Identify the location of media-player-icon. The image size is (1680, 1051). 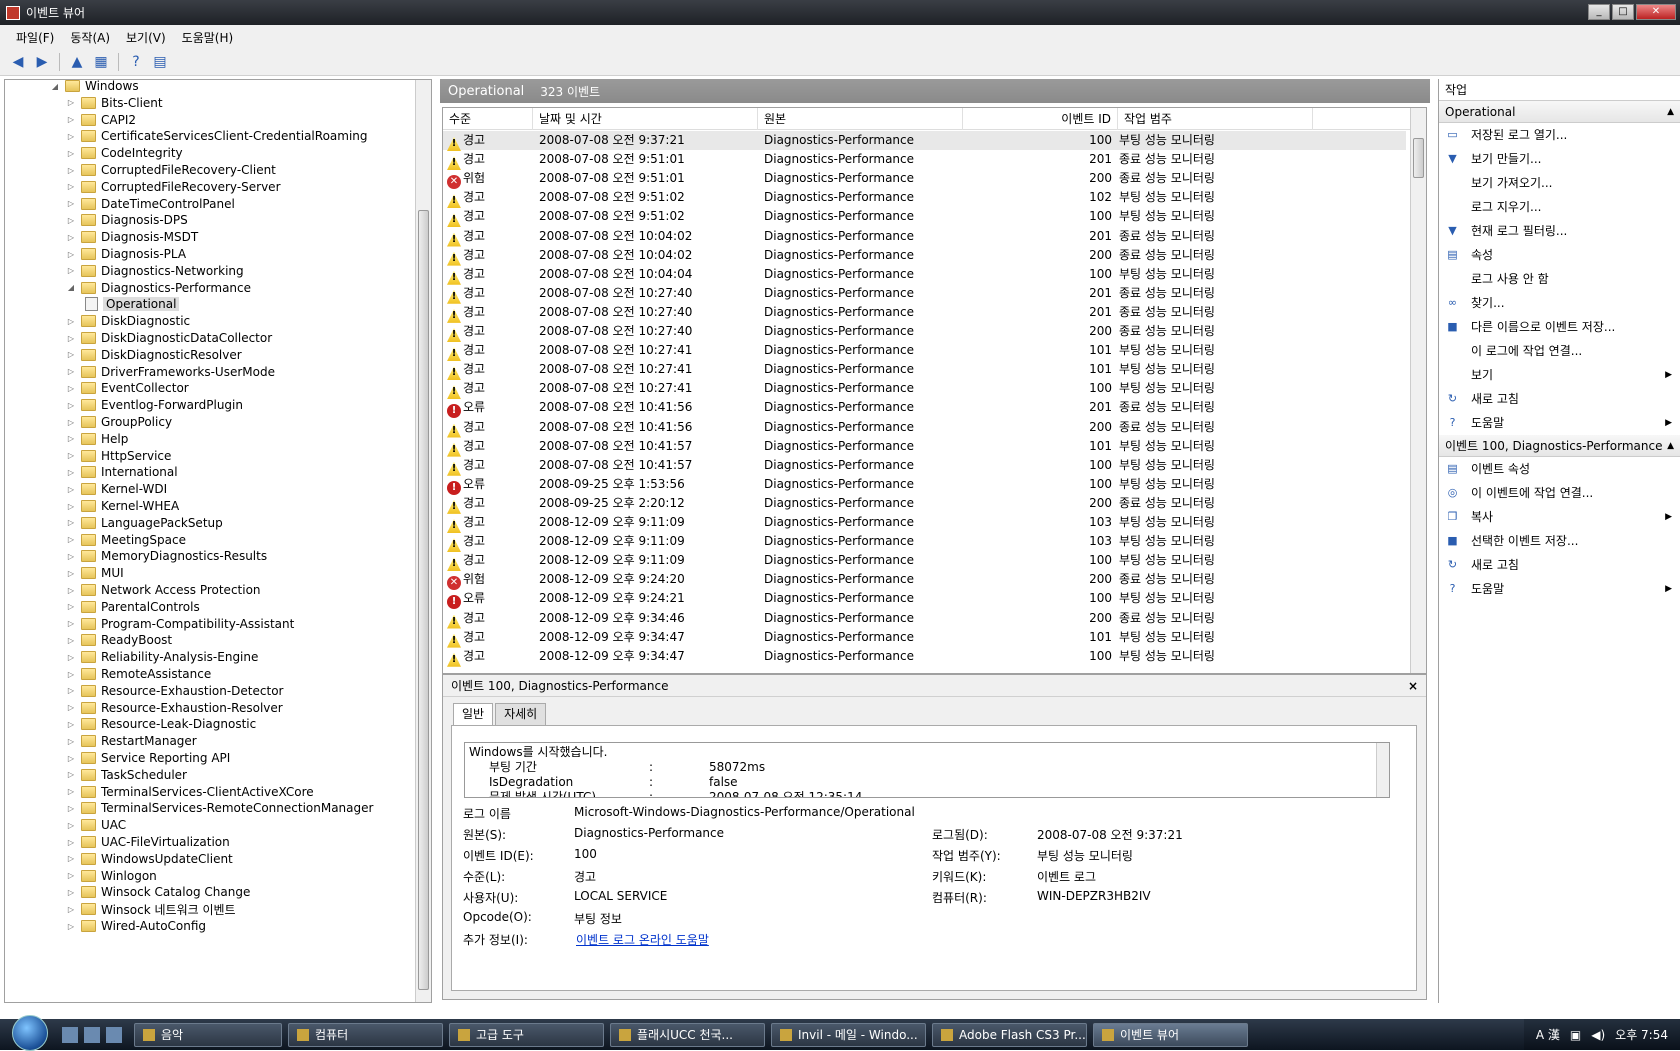
(114, 1034).